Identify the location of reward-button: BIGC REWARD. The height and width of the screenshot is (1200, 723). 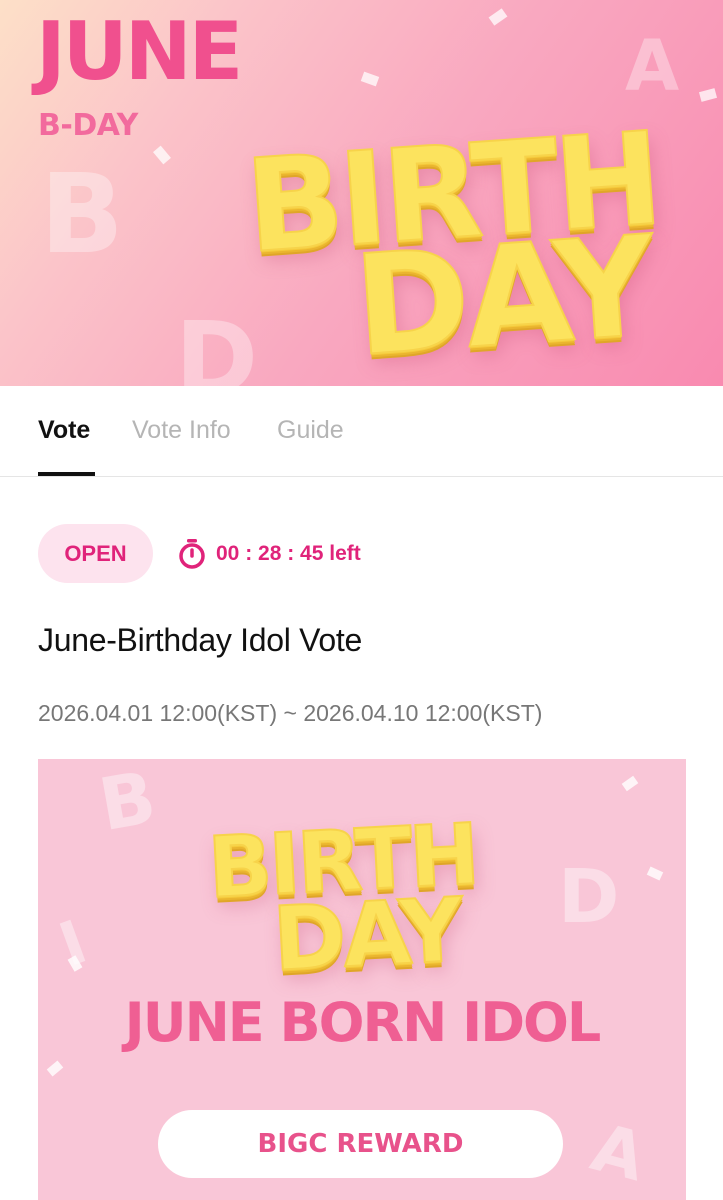
(360, 1144).